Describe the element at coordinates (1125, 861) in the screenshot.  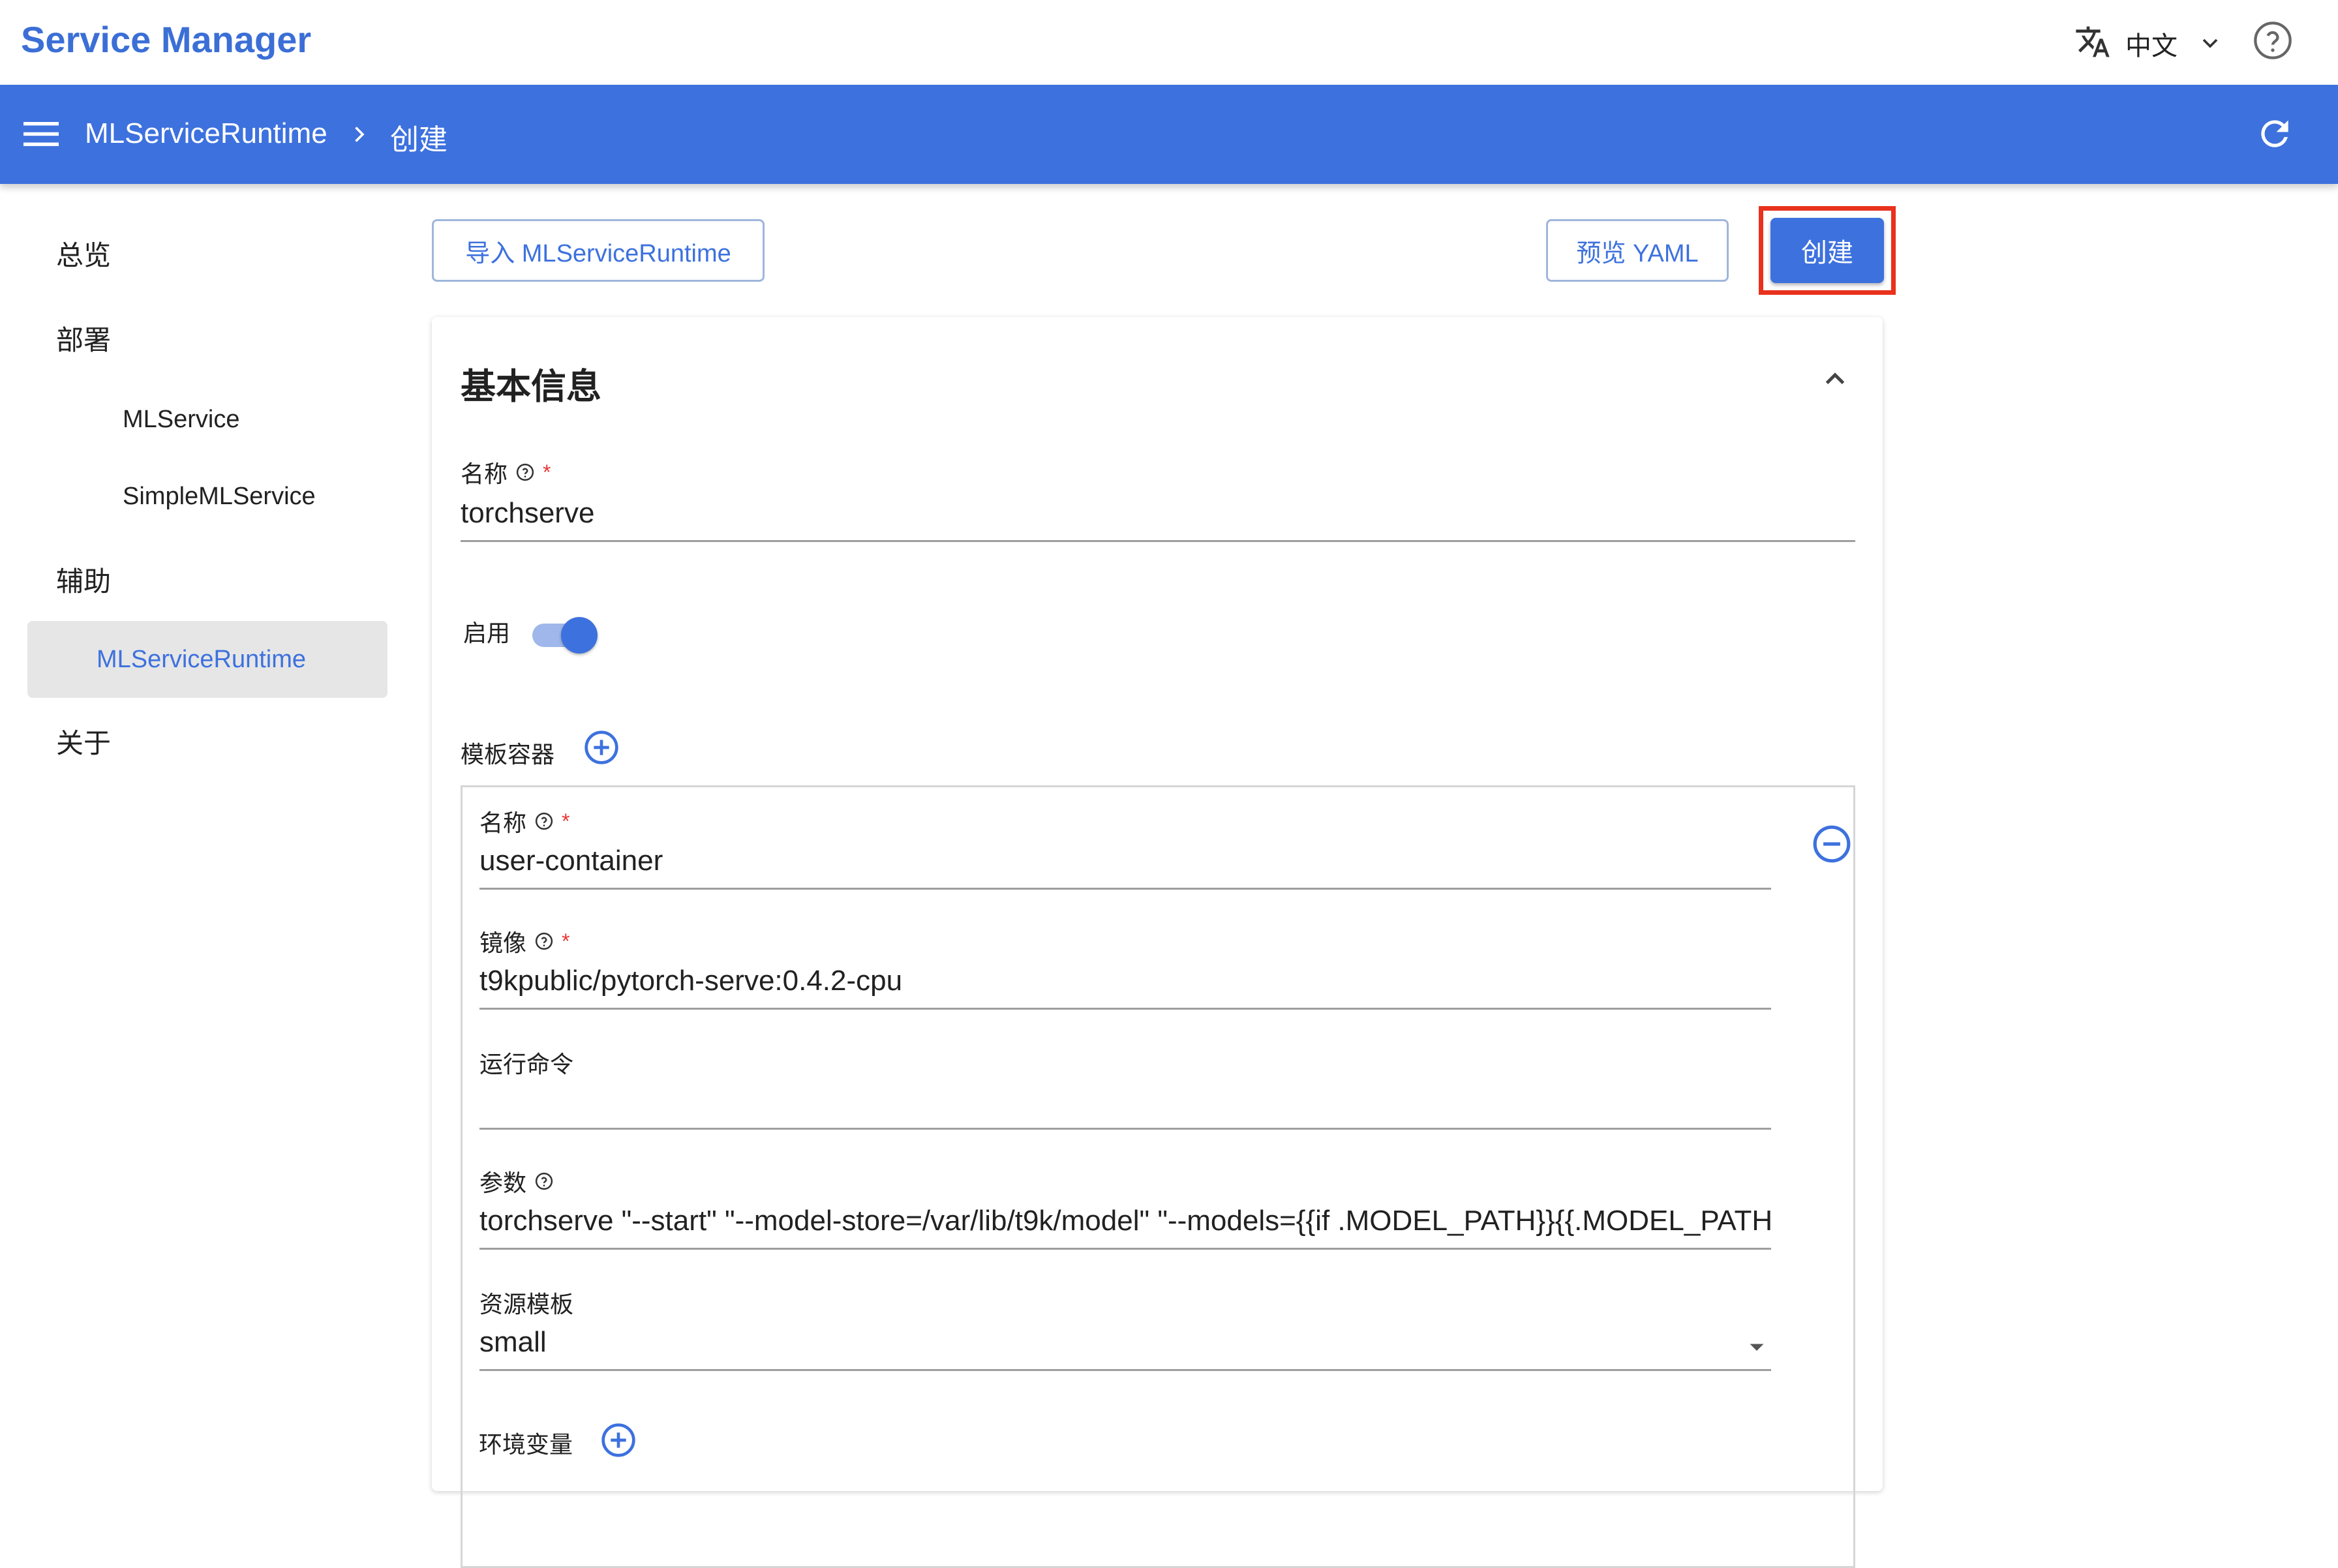
I see `container-name-input: user-container` at that location.